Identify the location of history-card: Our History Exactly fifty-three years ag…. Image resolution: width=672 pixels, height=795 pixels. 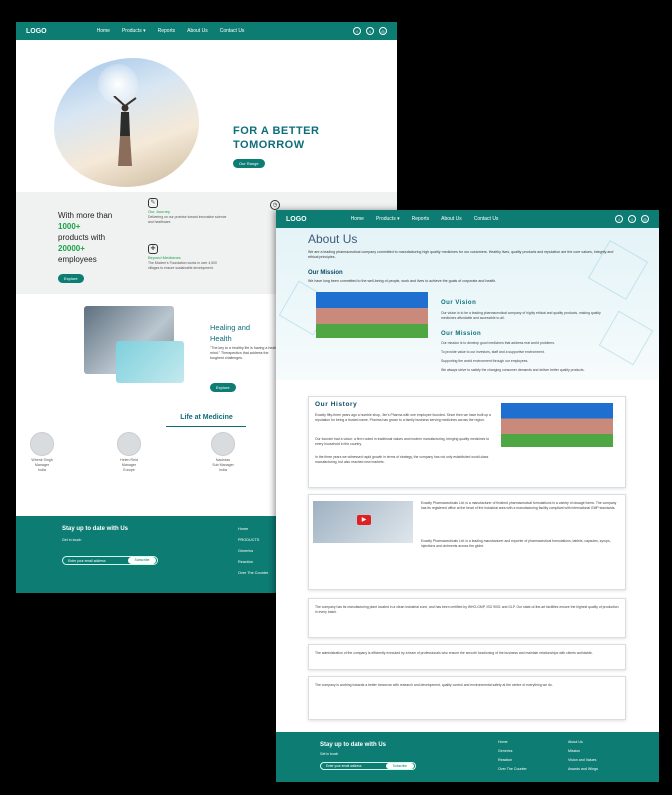
(467, 442).